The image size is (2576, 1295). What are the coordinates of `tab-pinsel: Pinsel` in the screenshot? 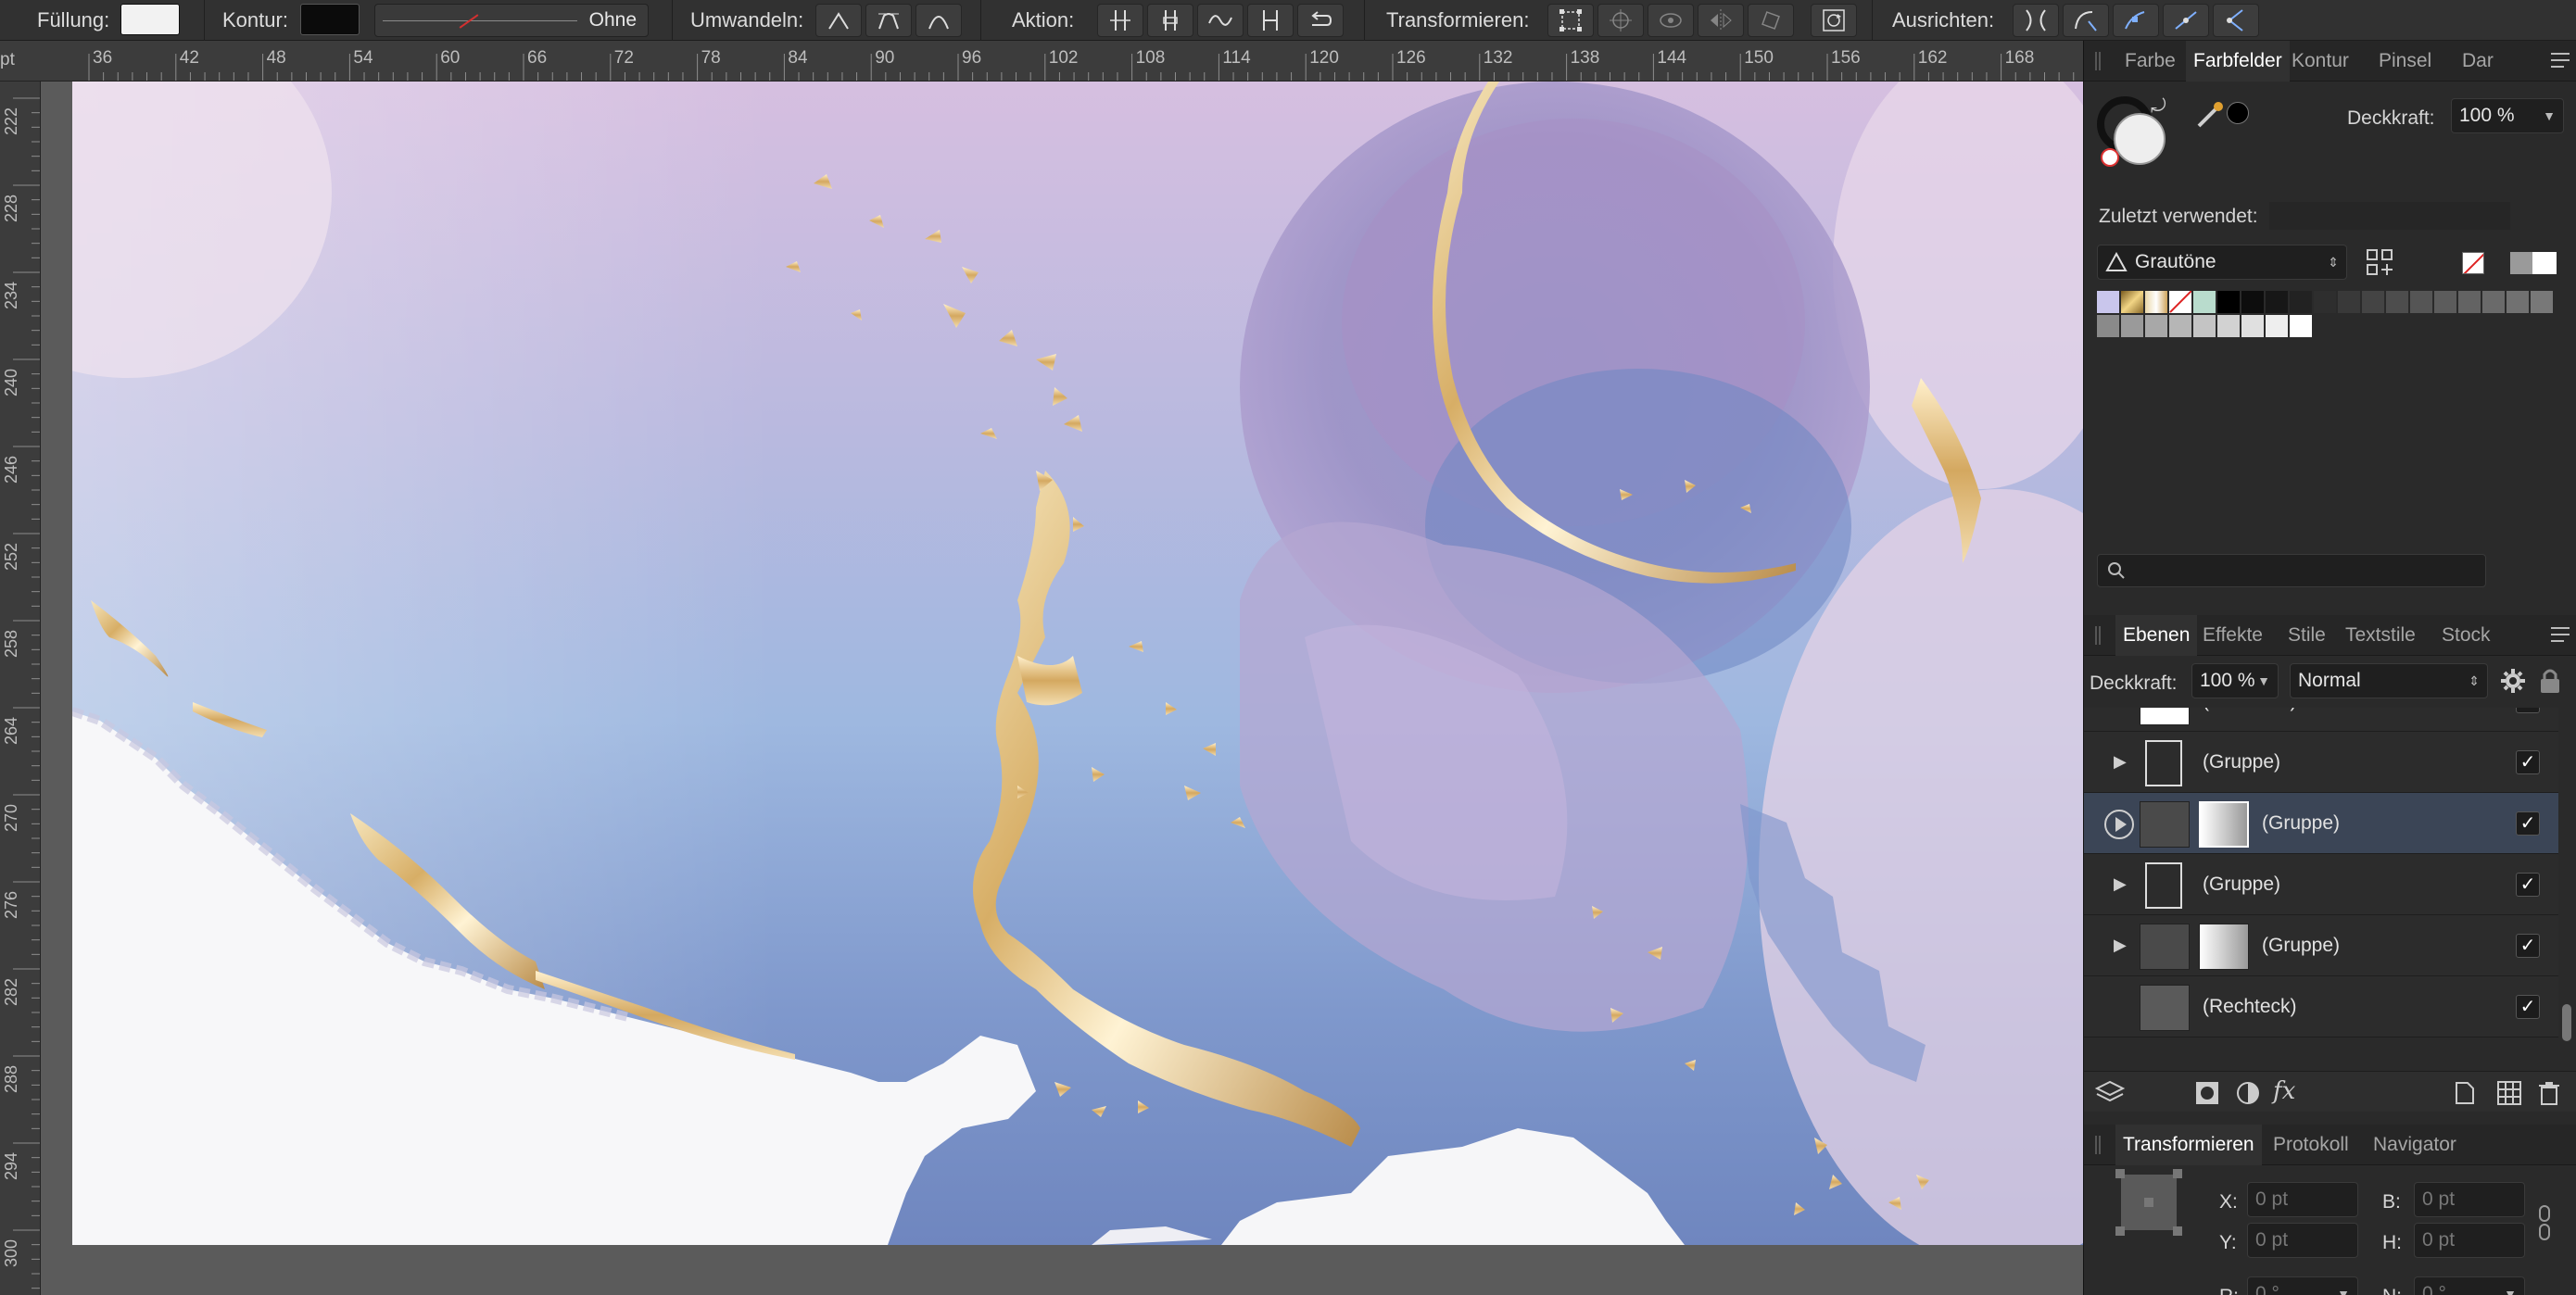 It's located at (2405, 61).